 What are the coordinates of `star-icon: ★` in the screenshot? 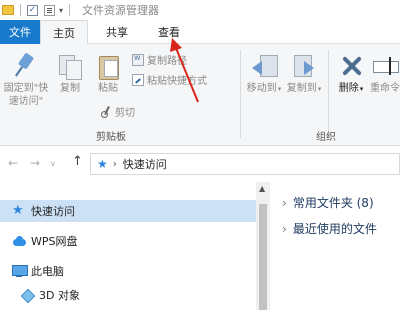 It's located at (18, 210).